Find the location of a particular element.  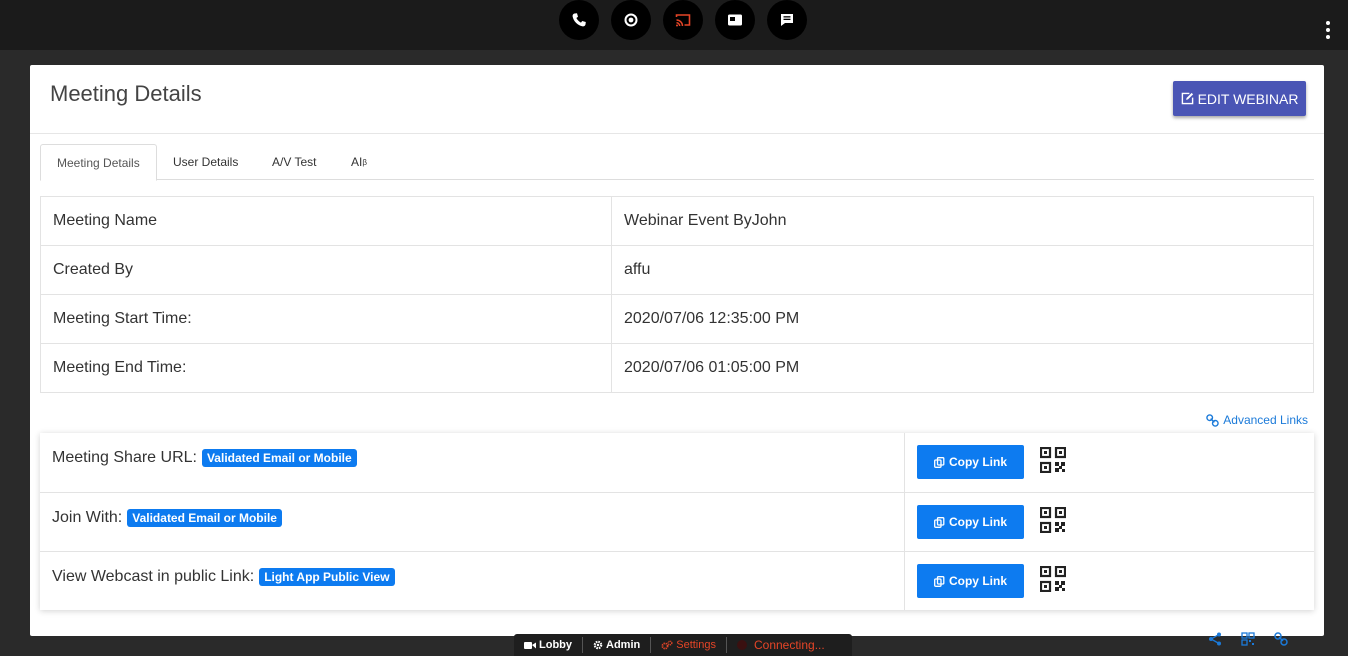

phone-button is located at coordinates (579, 20).